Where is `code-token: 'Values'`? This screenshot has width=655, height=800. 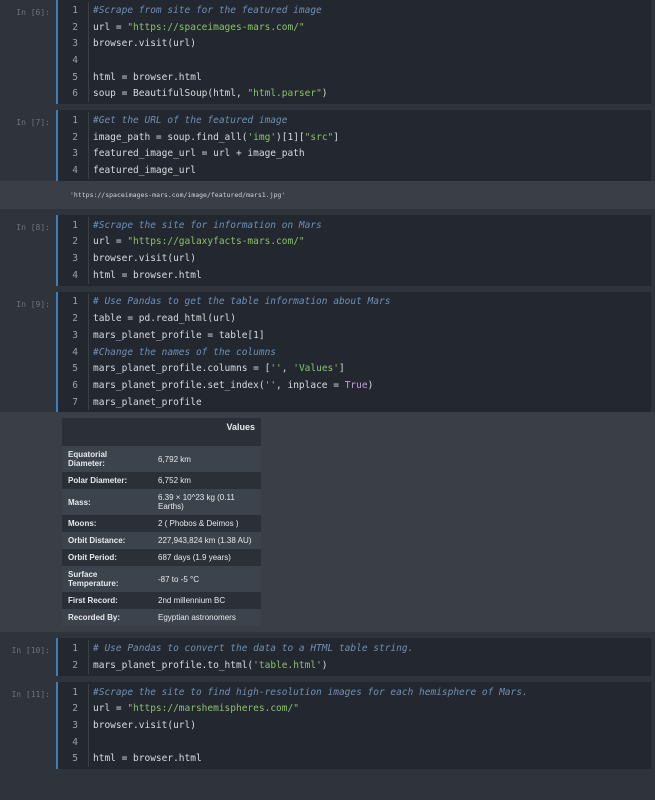
code-token: 'Values' is located at coordinates (316, 369).